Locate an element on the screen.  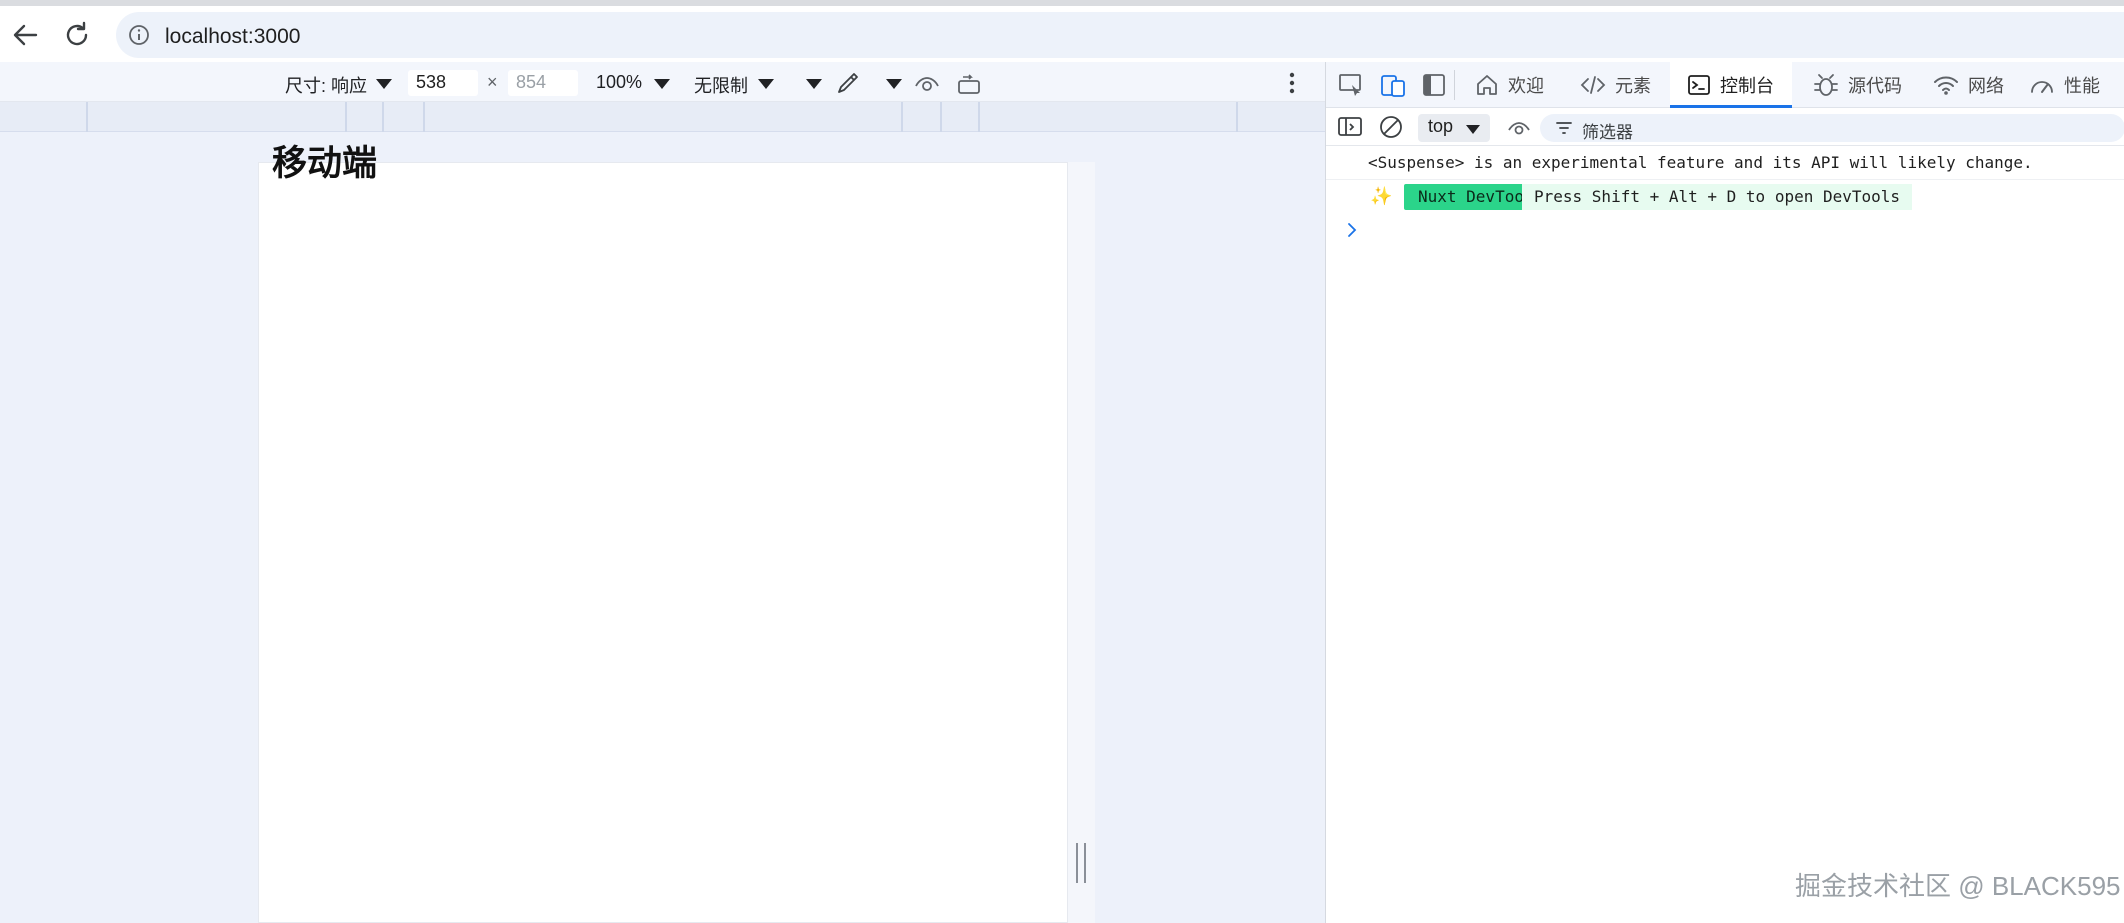
browser-toolbar: localhost:3000 is located at coordinates (1062, 34).